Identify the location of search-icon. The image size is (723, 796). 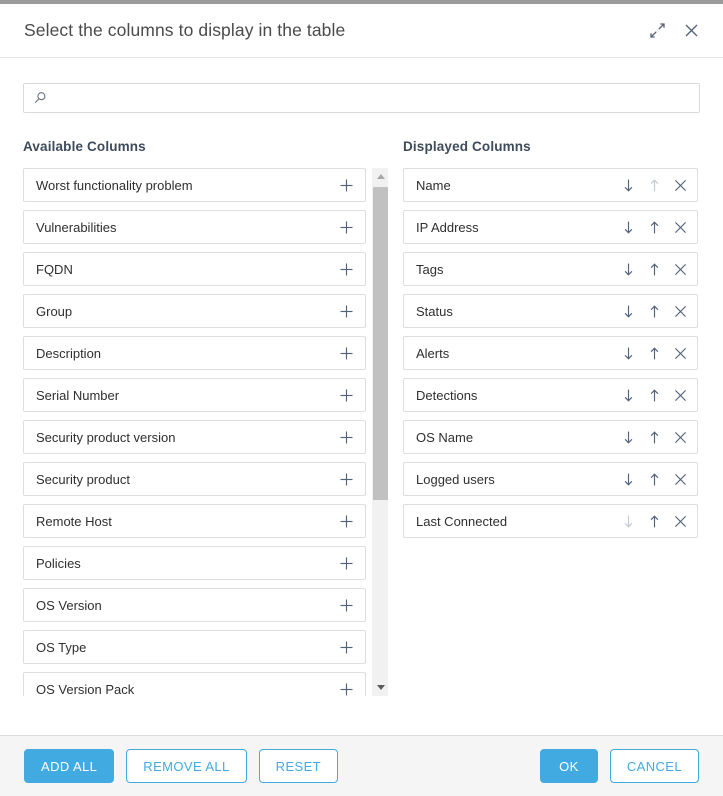
(40, 98).